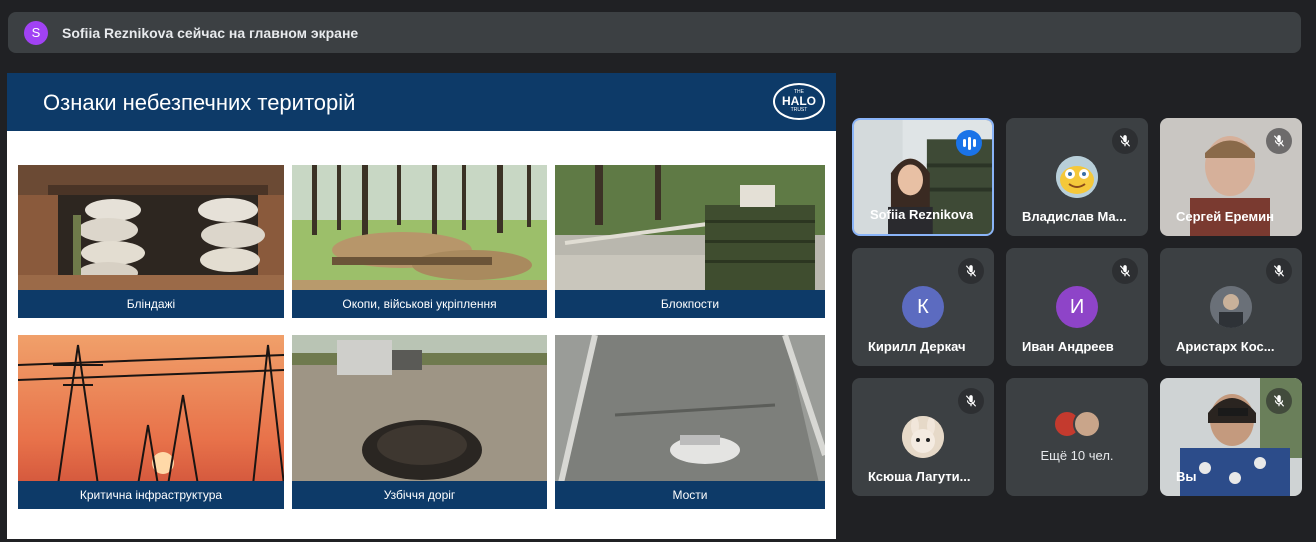 This screenshot has width=1316, height=542. I want to click on slide-tile-checkpoints: Блокпости, so click(690, 241).